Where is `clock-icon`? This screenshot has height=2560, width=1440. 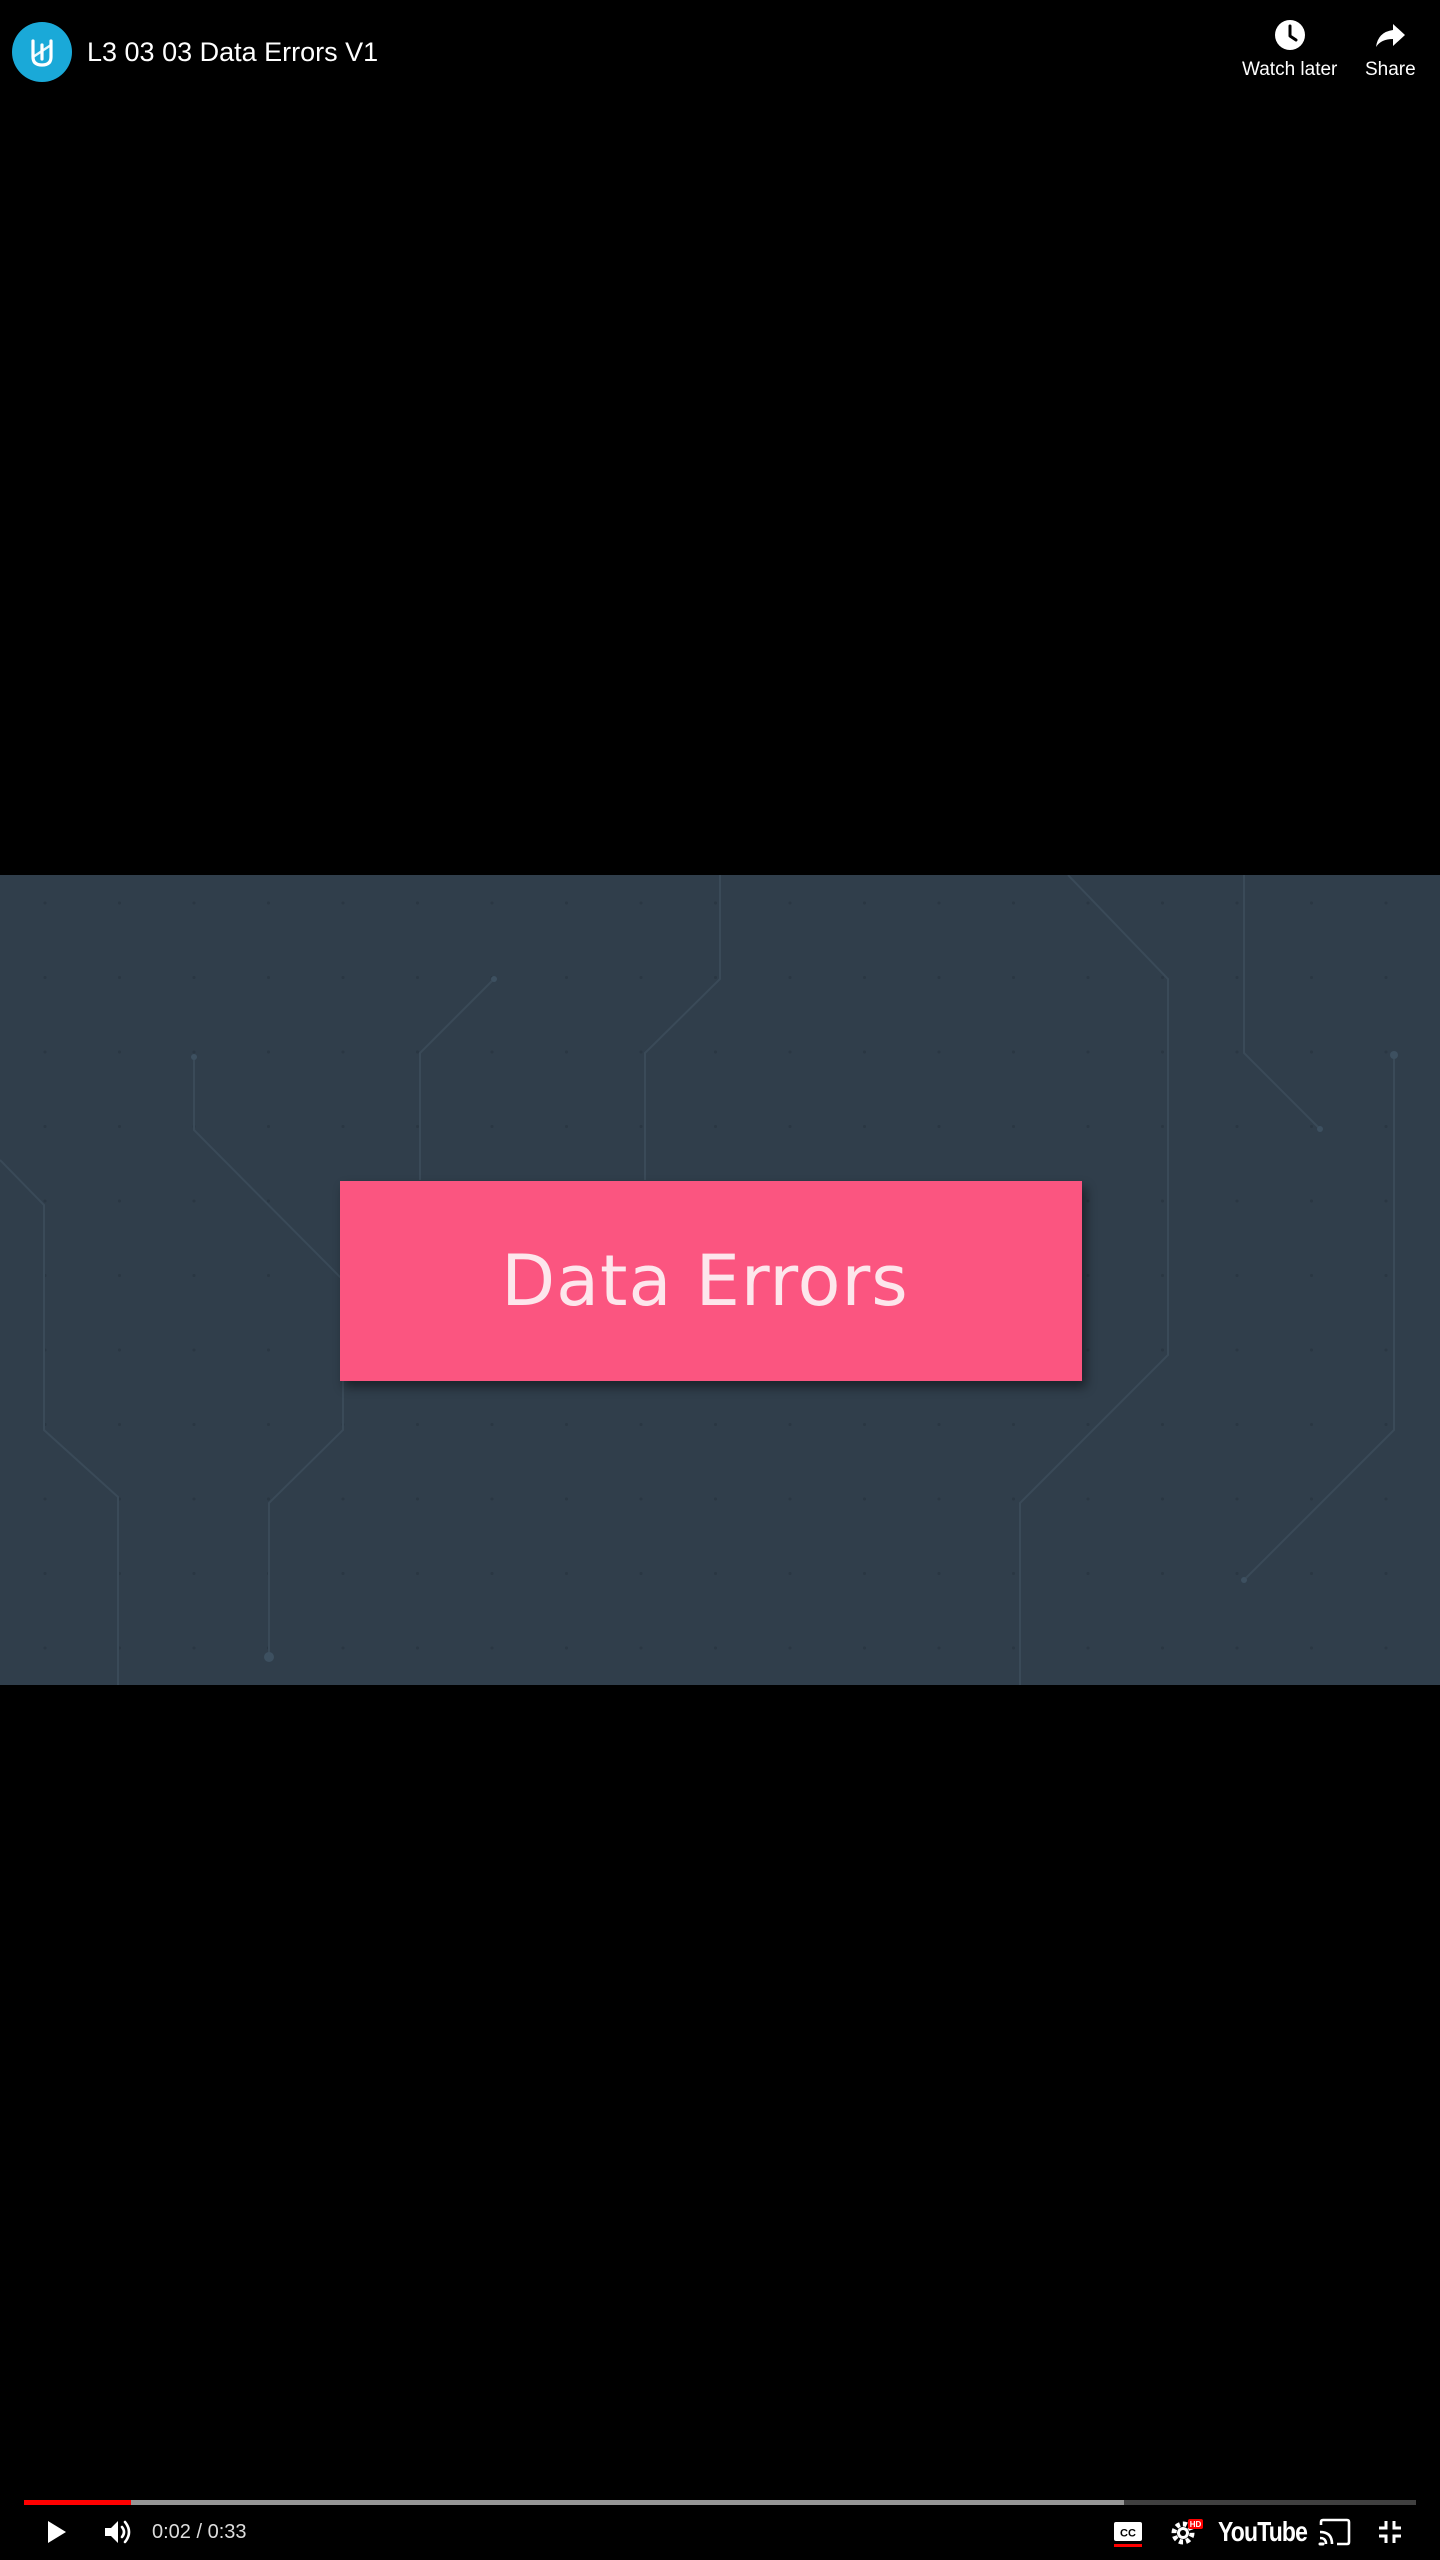
clock-icon is located at coordinates (1290, 35).